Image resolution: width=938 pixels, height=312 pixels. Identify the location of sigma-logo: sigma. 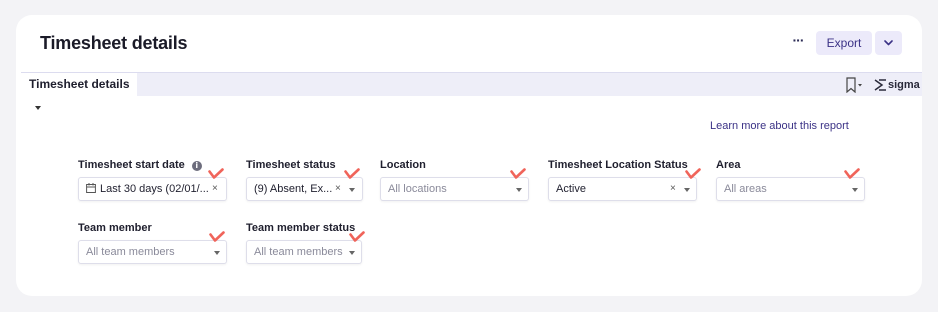
(897, 85).